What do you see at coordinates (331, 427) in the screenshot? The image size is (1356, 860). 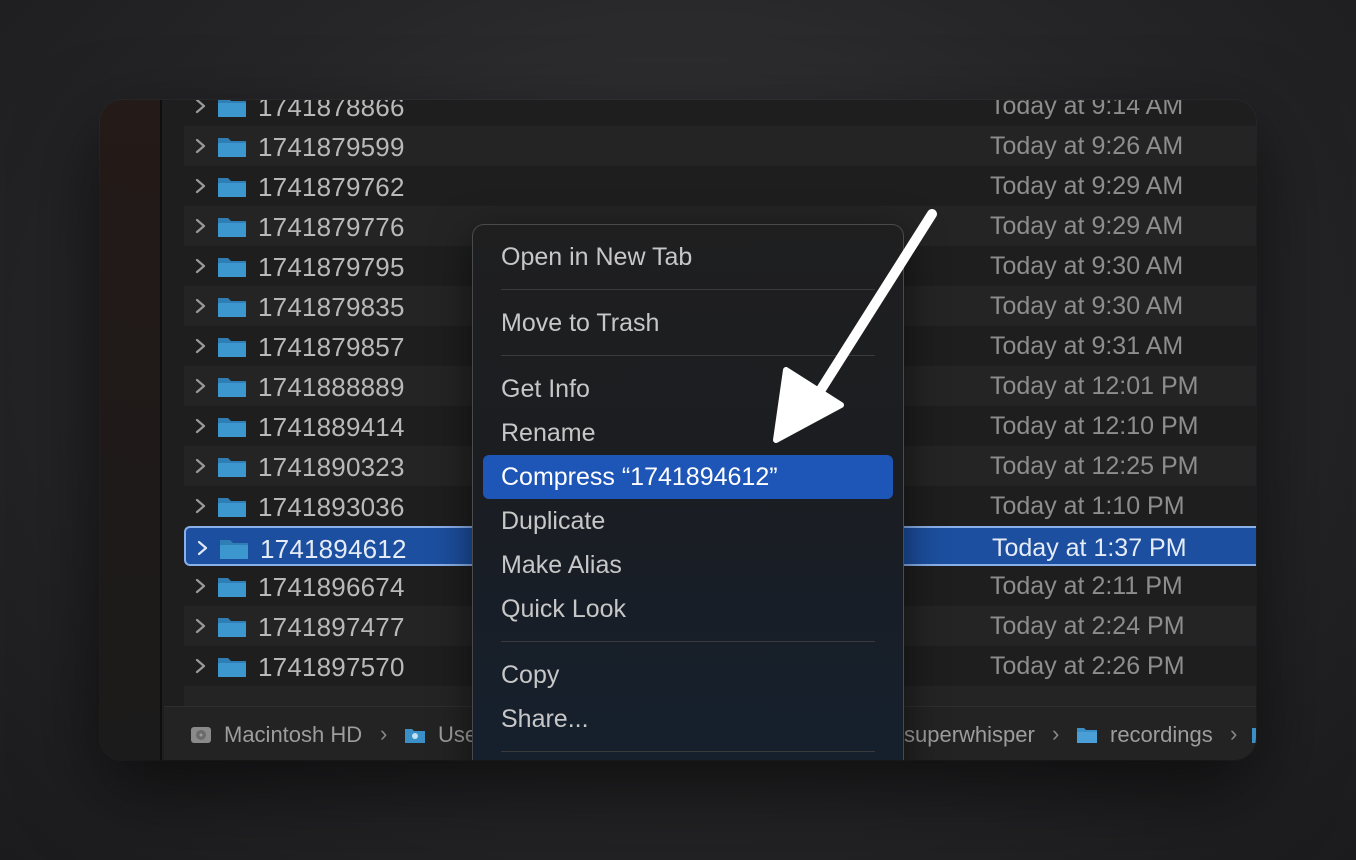 I see `file-name: 1741889414` at bounding box center [331, 427].